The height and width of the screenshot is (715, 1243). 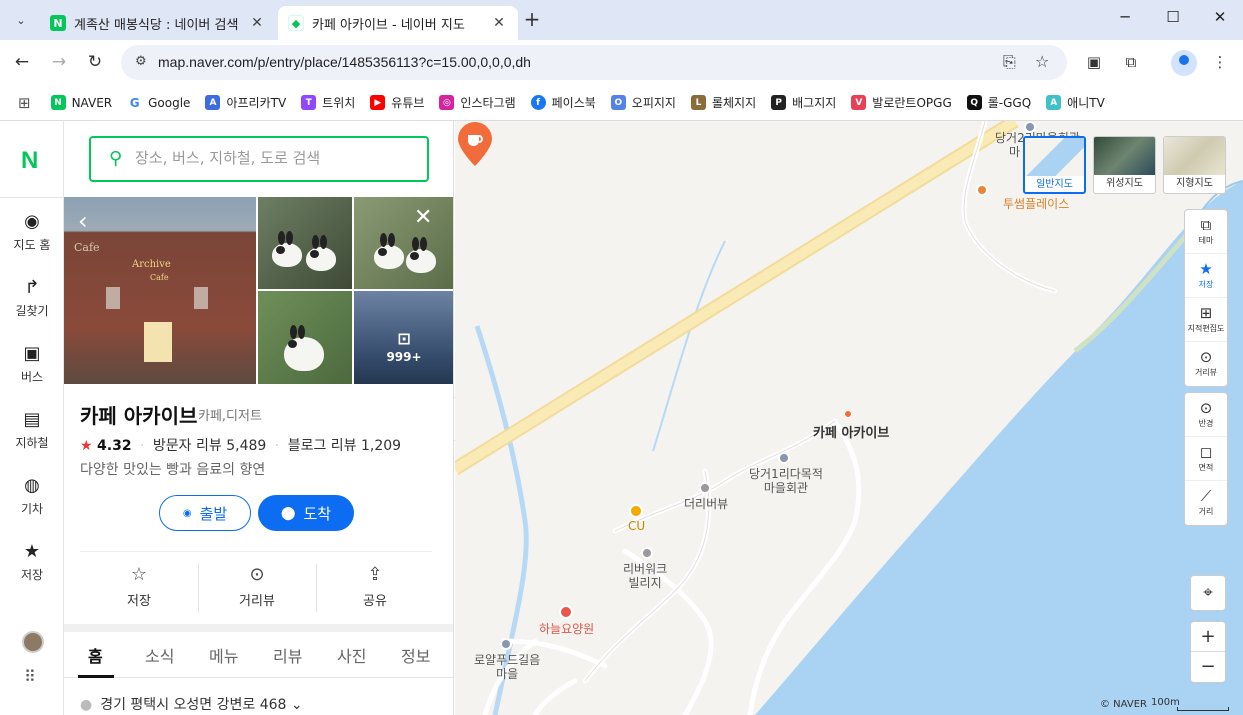 I want to click on bookmark-anitv: A 애니TV, so click(x=1075, y=102).